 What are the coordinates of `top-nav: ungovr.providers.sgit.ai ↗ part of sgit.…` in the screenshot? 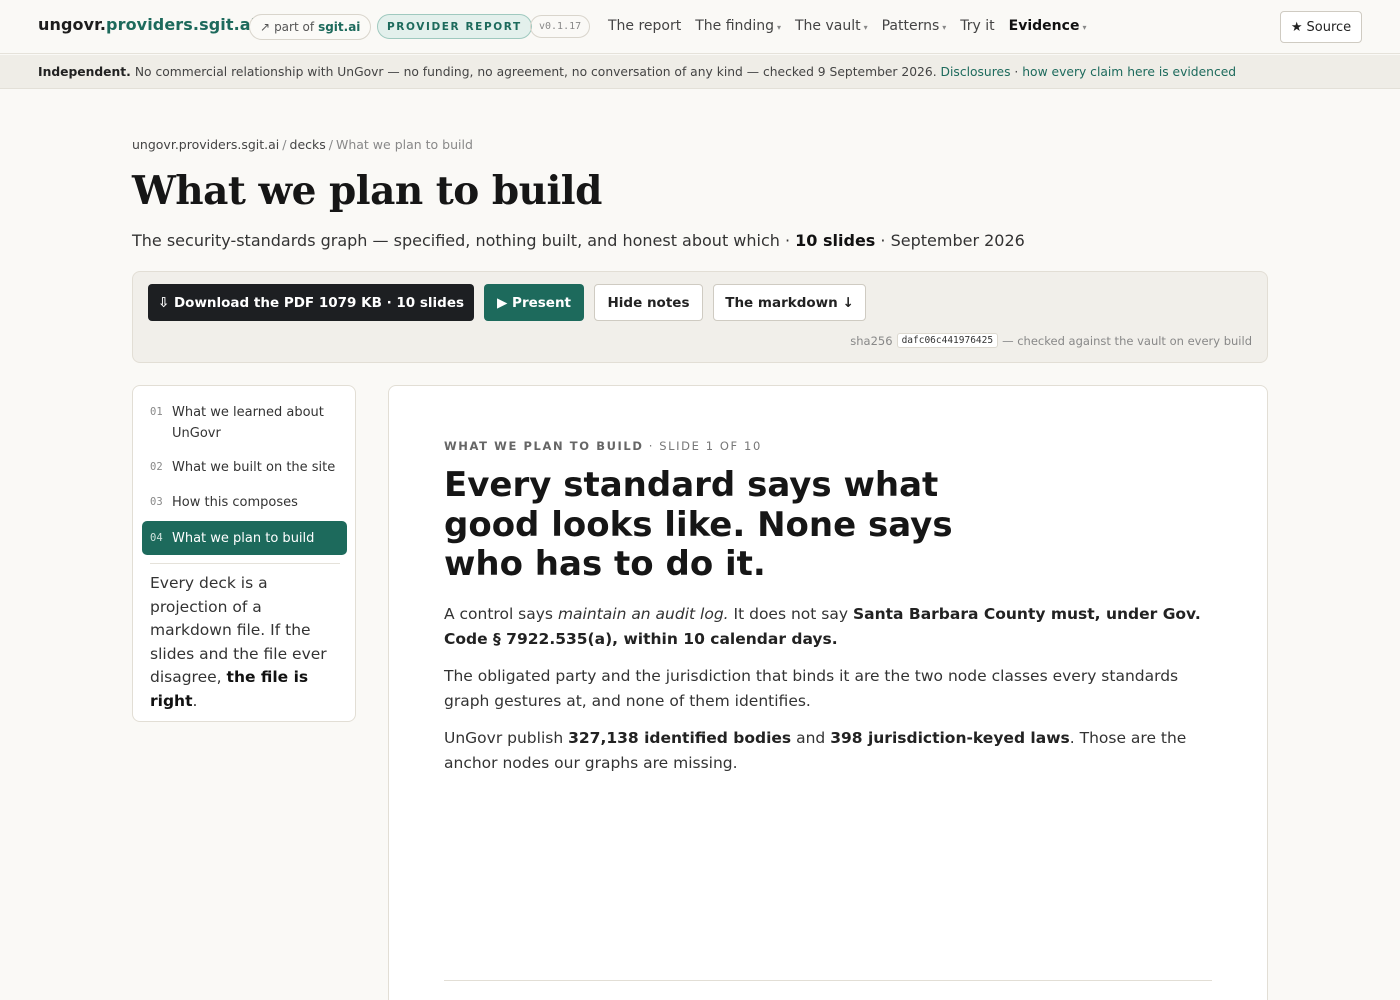 It's located at (700, 27).